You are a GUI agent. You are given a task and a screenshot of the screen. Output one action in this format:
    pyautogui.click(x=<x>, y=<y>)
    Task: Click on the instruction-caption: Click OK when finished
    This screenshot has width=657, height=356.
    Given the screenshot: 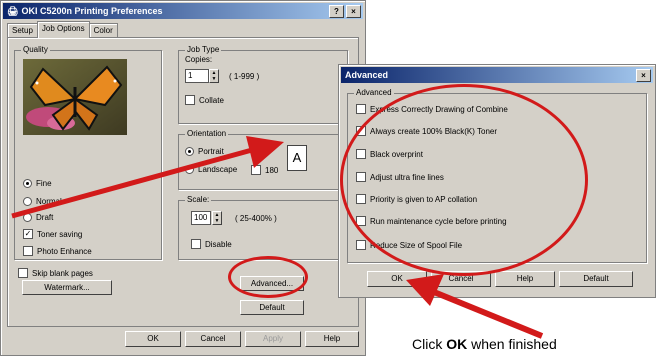 What is the action you would take?
    pyautogui.click(x=484, y=344)
    